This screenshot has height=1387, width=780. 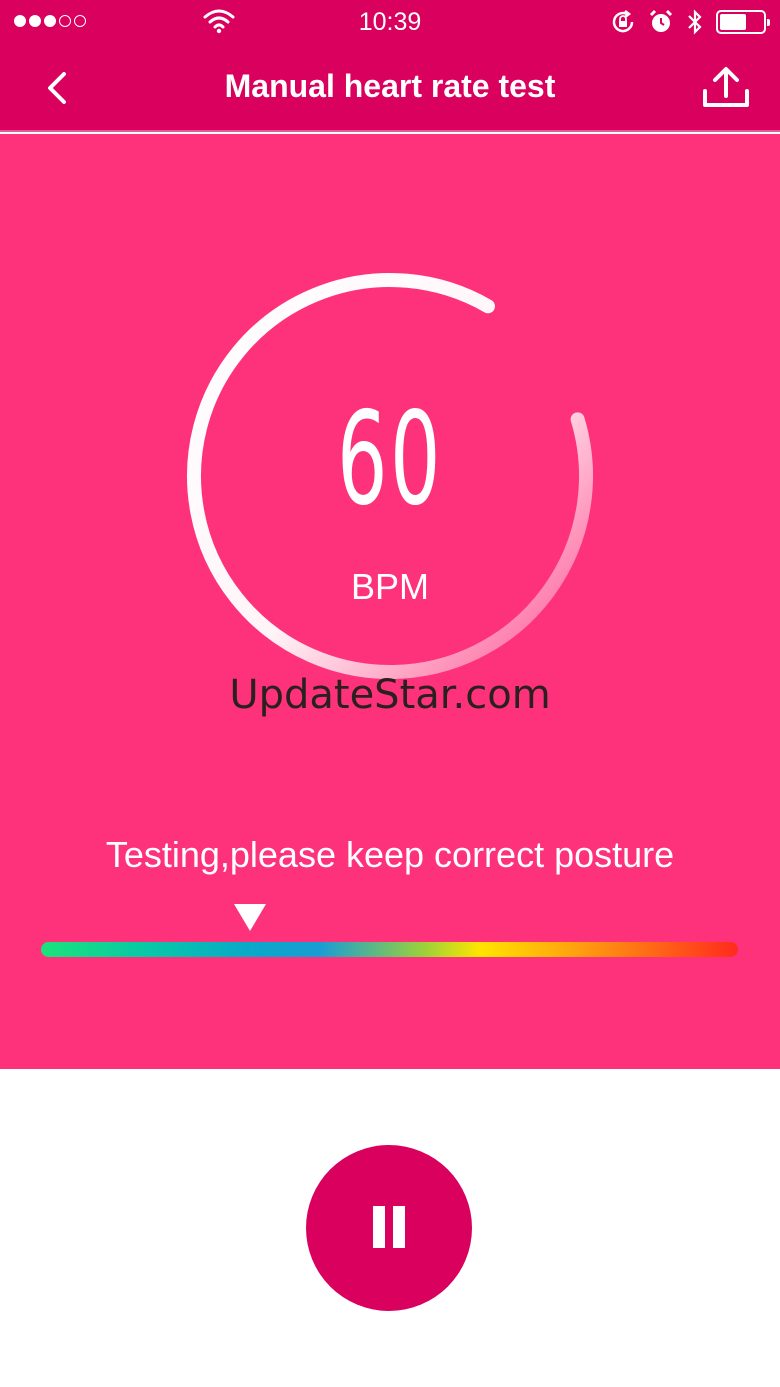 I want to click on pause-icon, so click(x=379, y=1227).